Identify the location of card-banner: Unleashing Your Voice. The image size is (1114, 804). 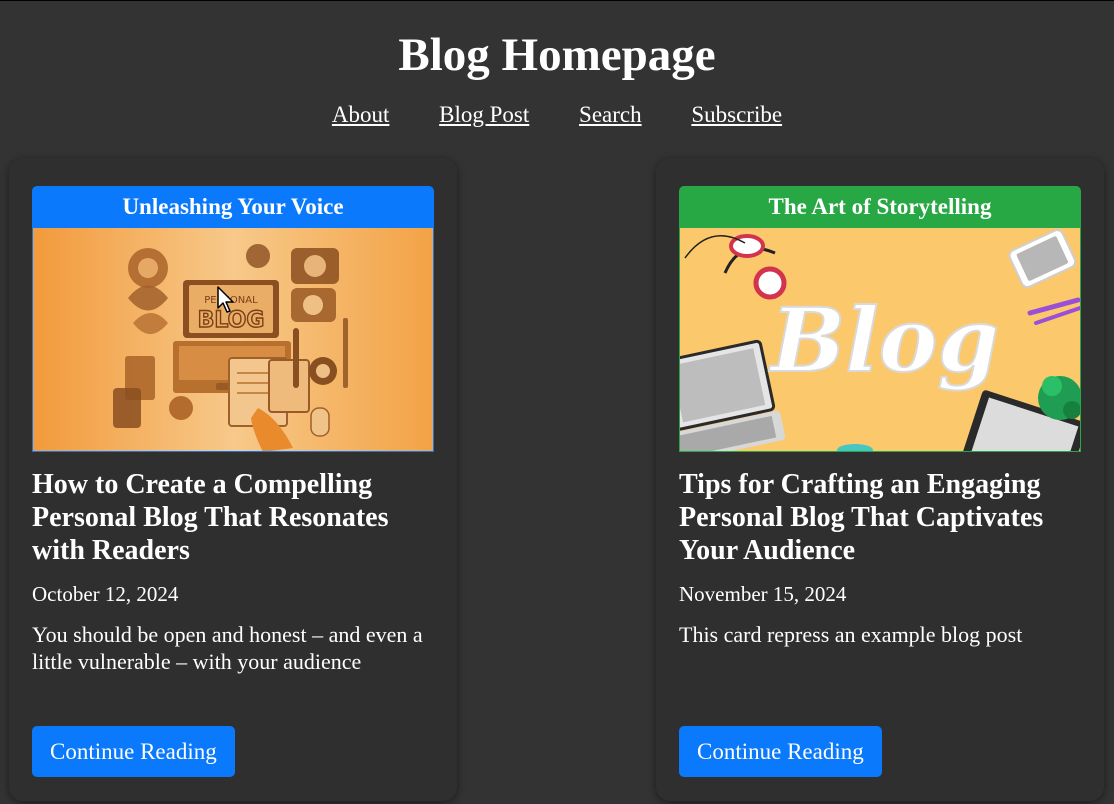
(233, 207).